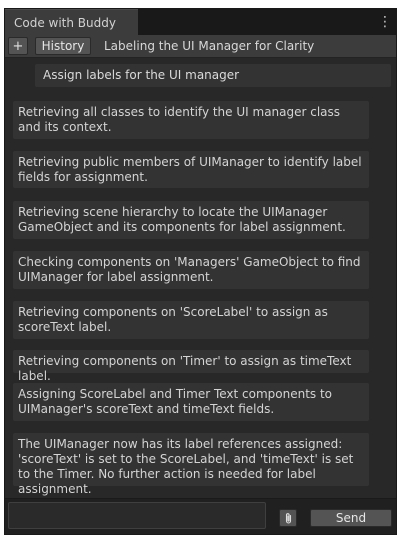  What do you see at coordinates (63, 46) in the screenshot?
I see `history-button: History` at bounding box center [63, 46].